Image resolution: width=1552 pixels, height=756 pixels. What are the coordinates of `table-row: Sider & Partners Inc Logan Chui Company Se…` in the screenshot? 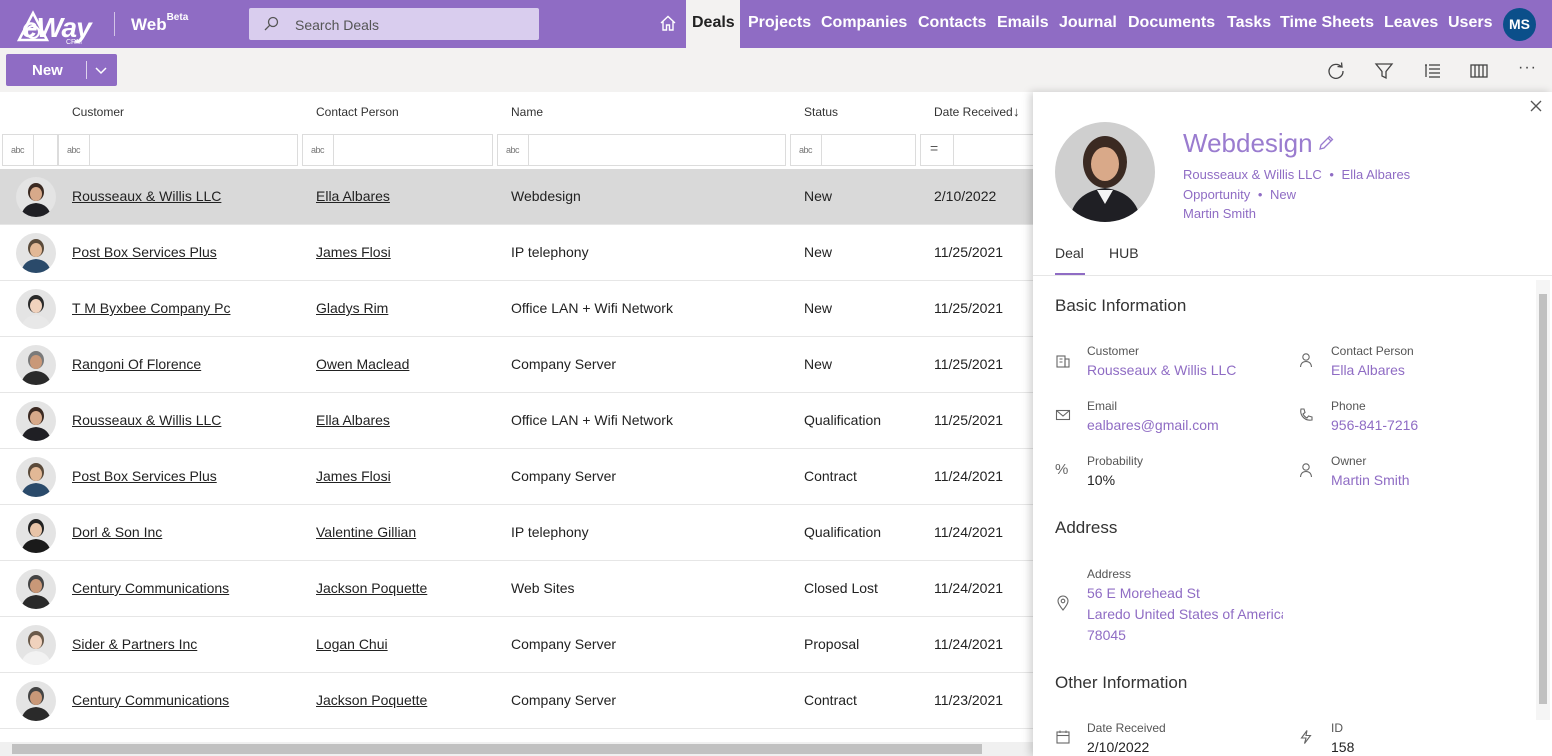 It's located at (516, 645).